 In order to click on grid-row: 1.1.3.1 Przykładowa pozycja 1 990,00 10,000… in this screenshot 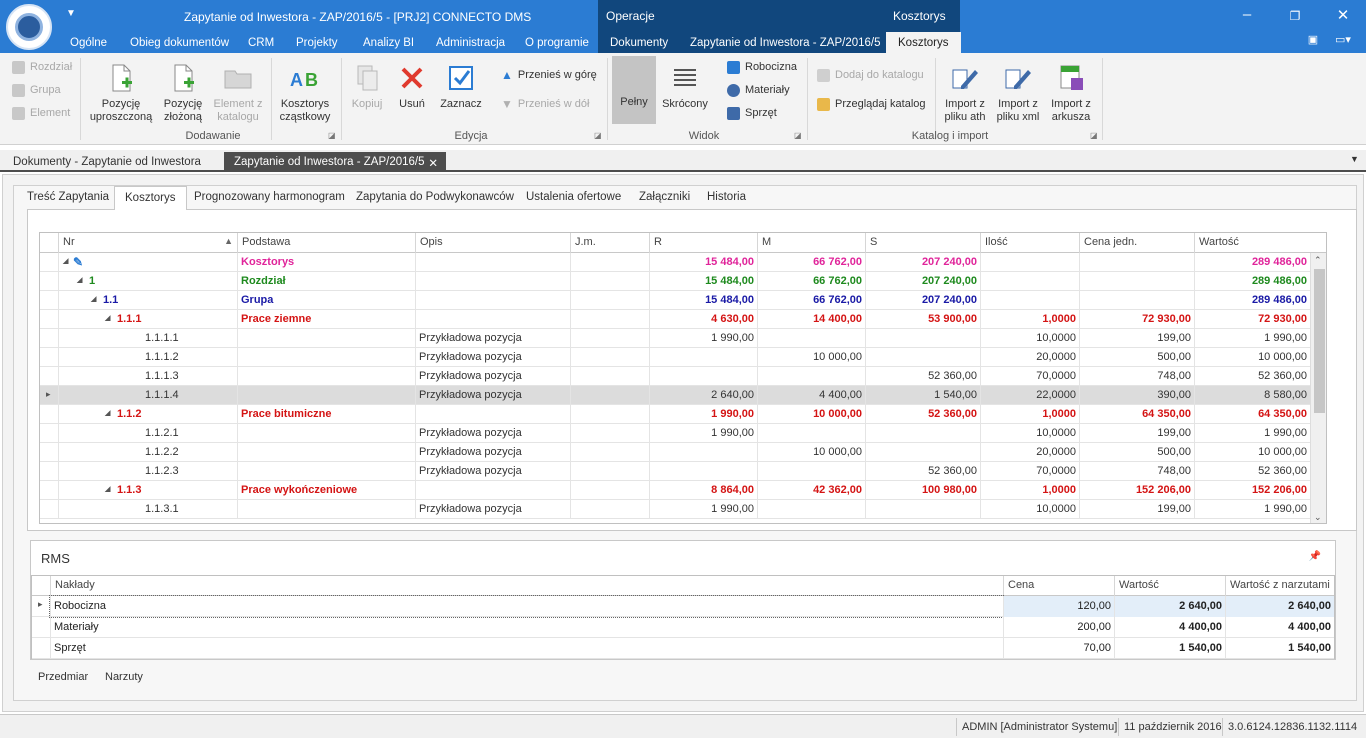, I will do `click(675, 509)`.